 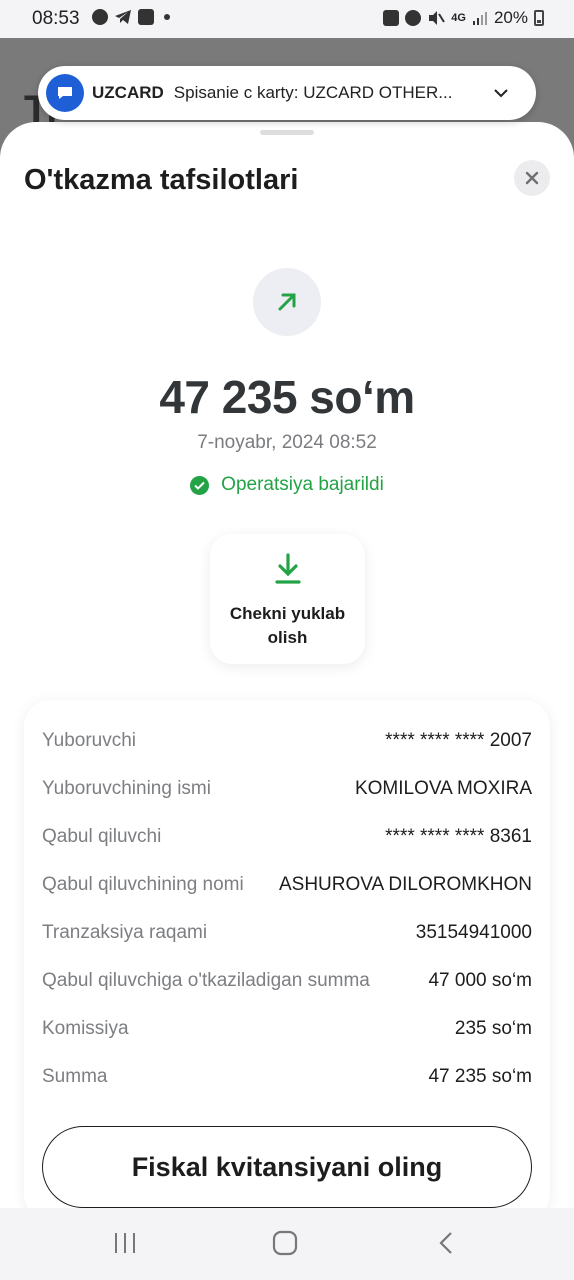 I want to click on detail-value: 35154941000, so click(x=473, y=932).